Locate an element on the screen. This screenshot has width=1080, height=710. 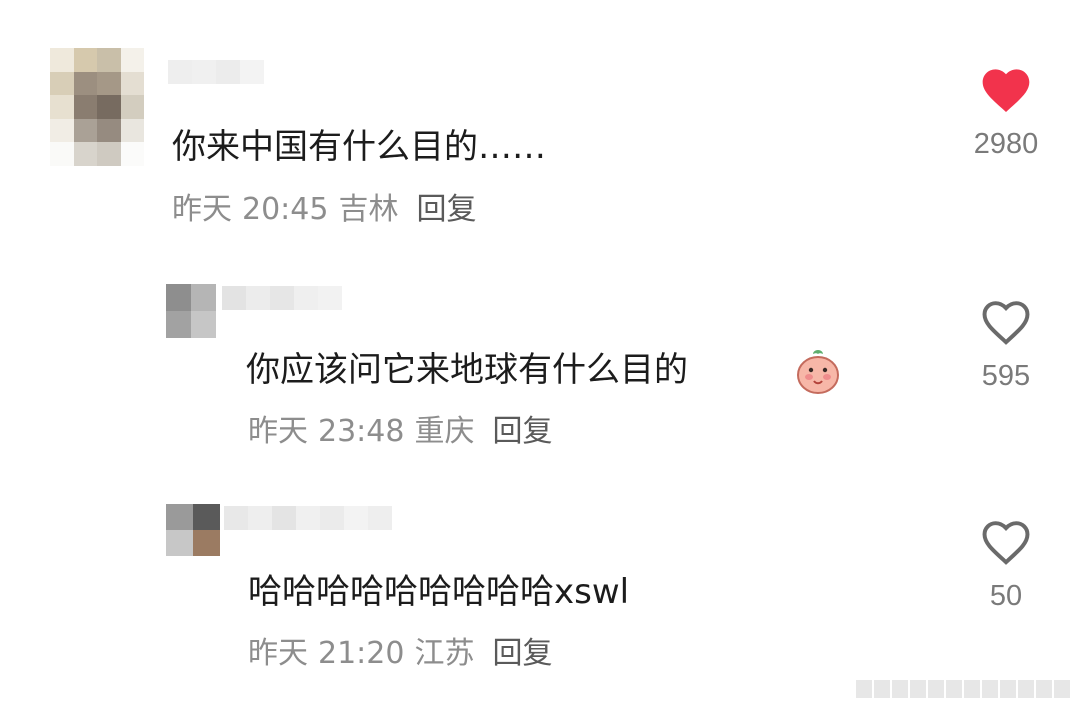
comment-location: 江苏 is located at coordinates (444, 653).